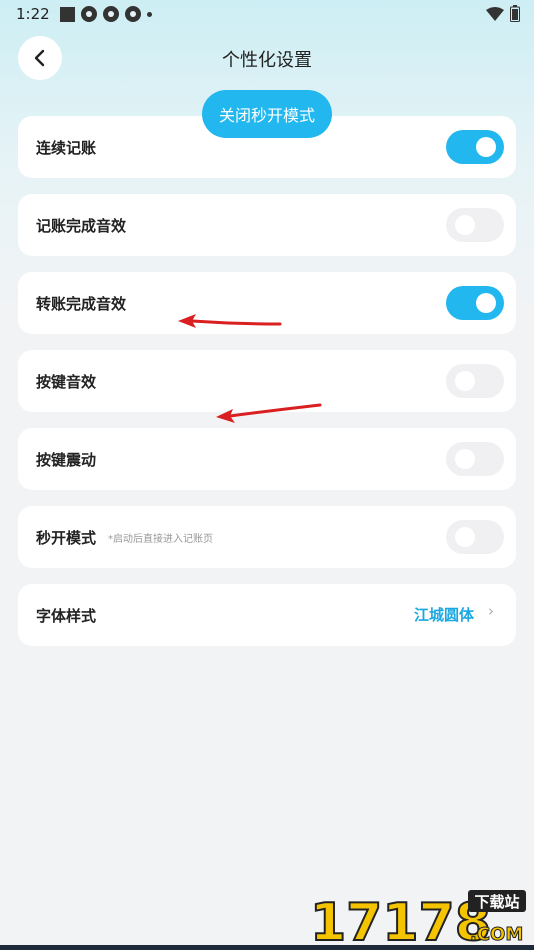 The image size is (534, 950). What do you see at coordinates (149, 14) in the screenshot?
I see `more-notifications-icon` at bounding box center [149, 14].